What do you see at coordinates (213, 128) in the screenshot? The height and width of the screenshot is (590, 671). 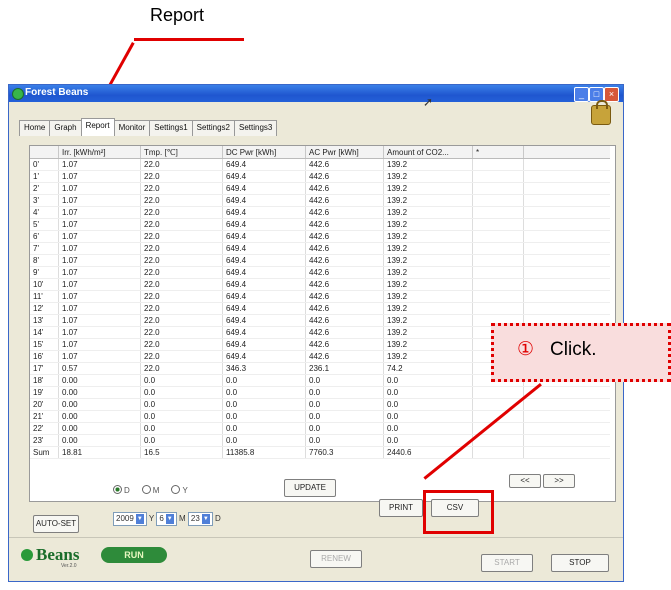 I see `tab-settings2: Settings2` at bounding box center [213, 128].